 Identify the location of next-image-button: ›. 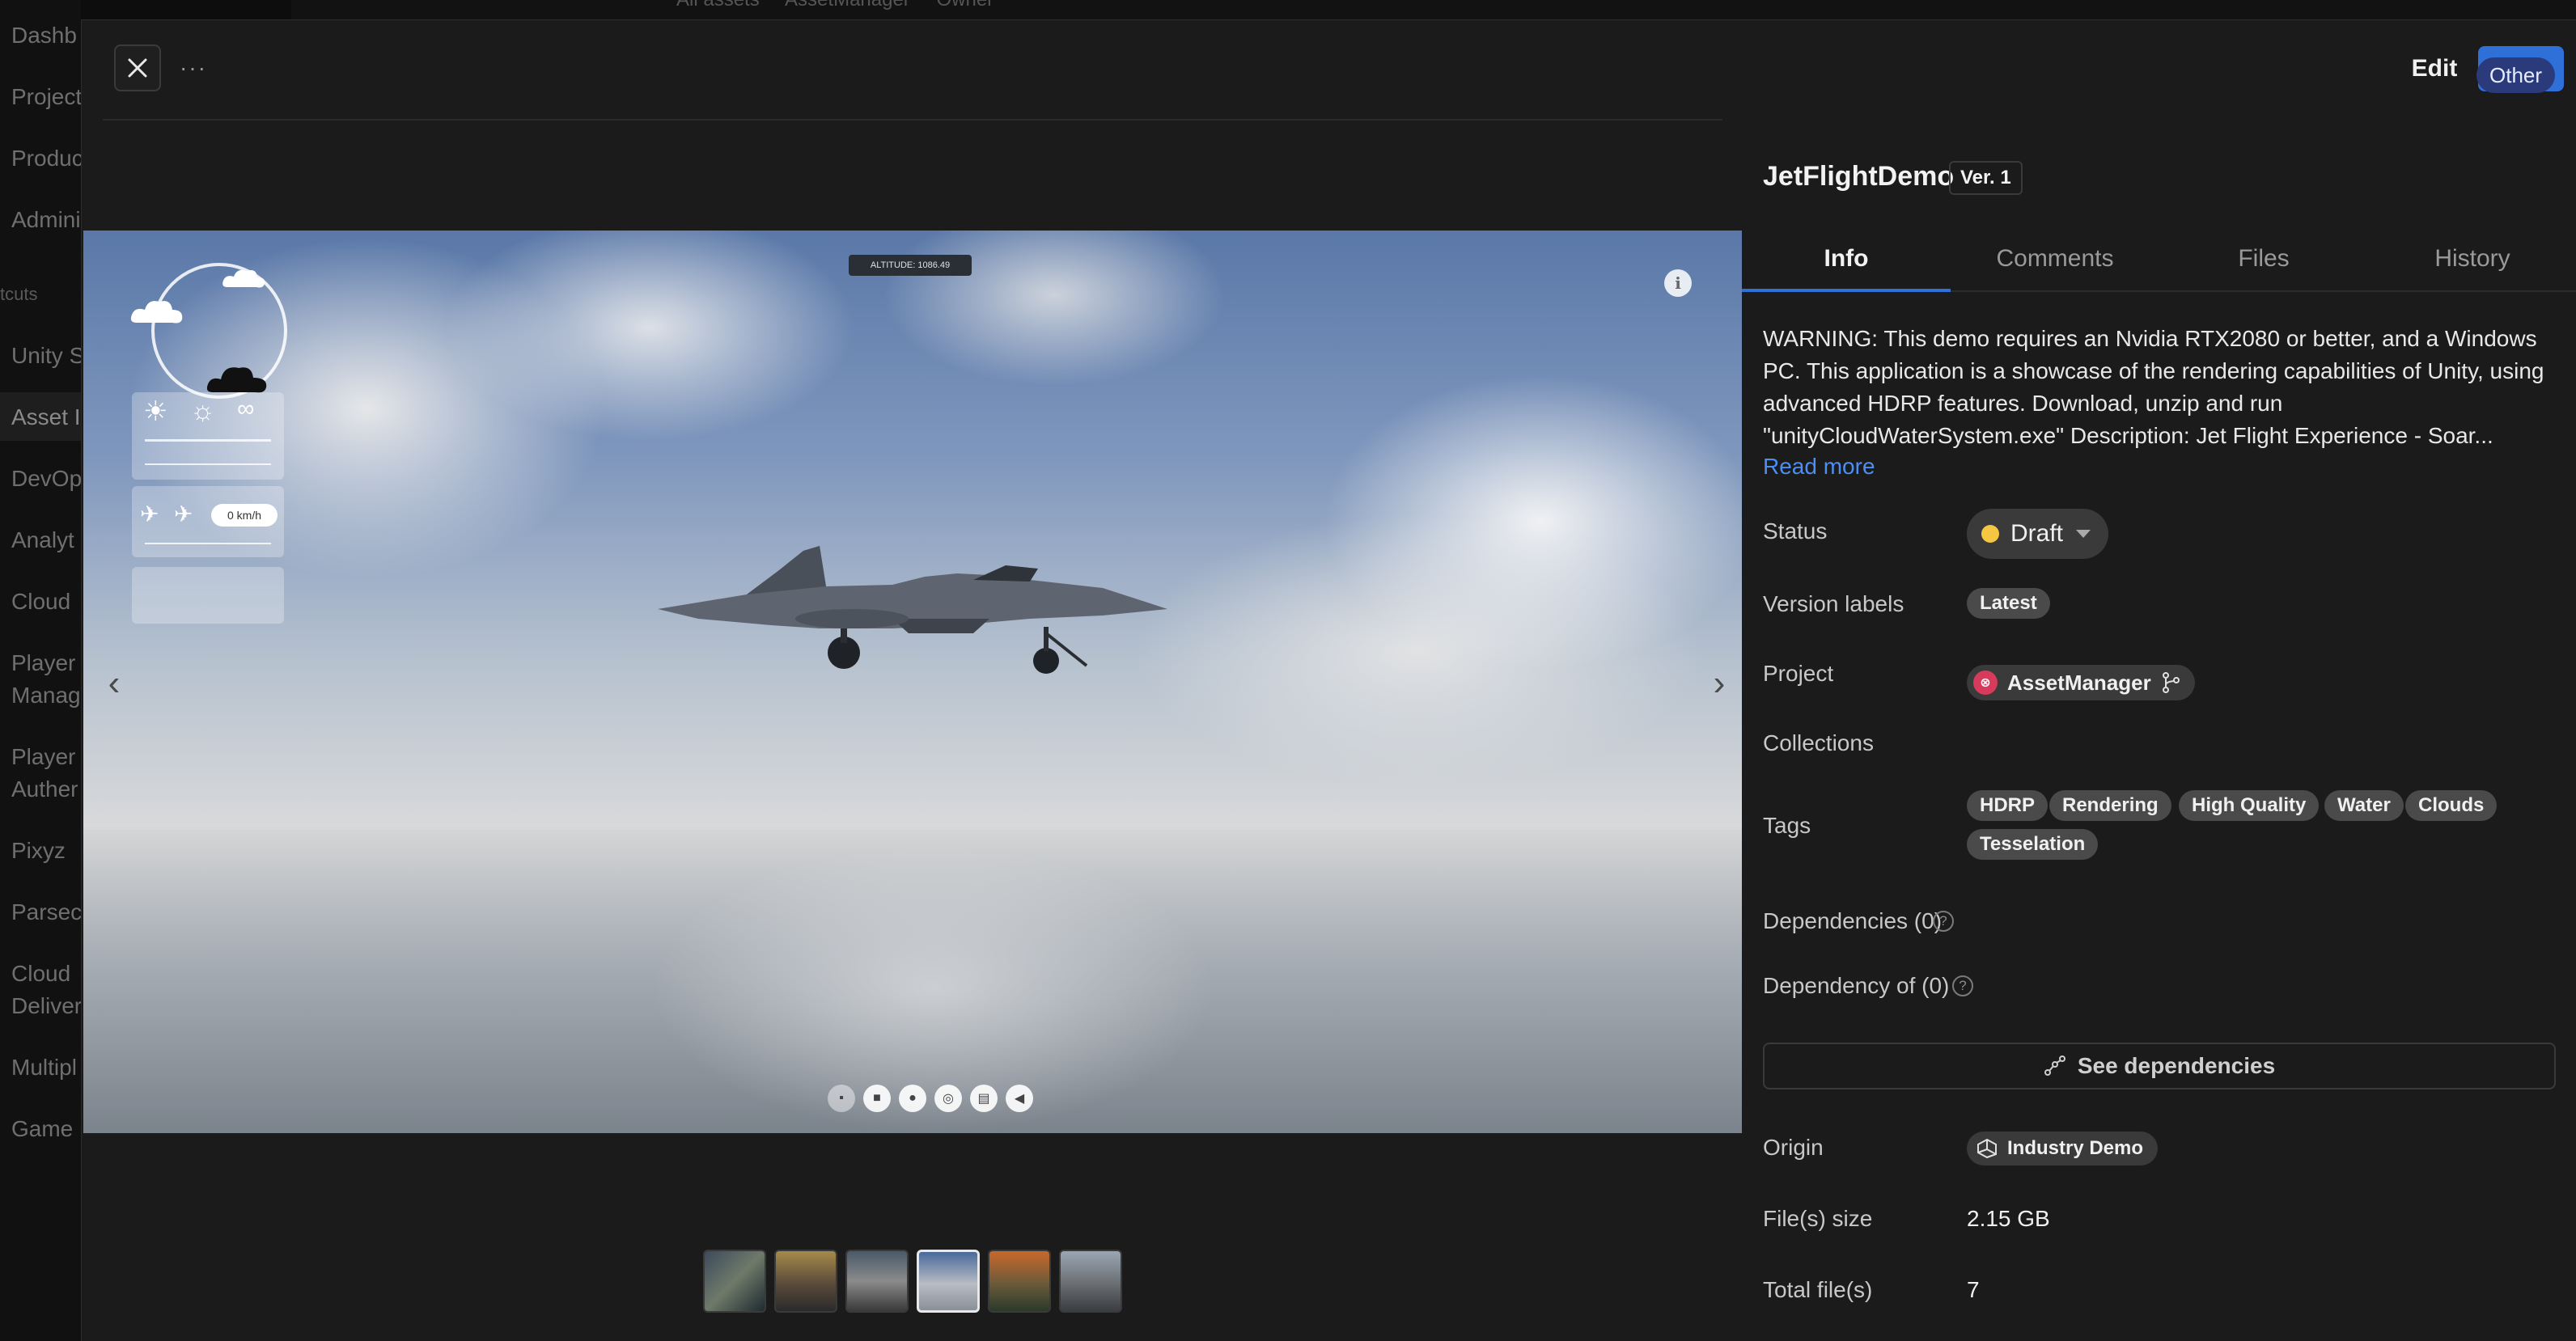
(1719, 683).